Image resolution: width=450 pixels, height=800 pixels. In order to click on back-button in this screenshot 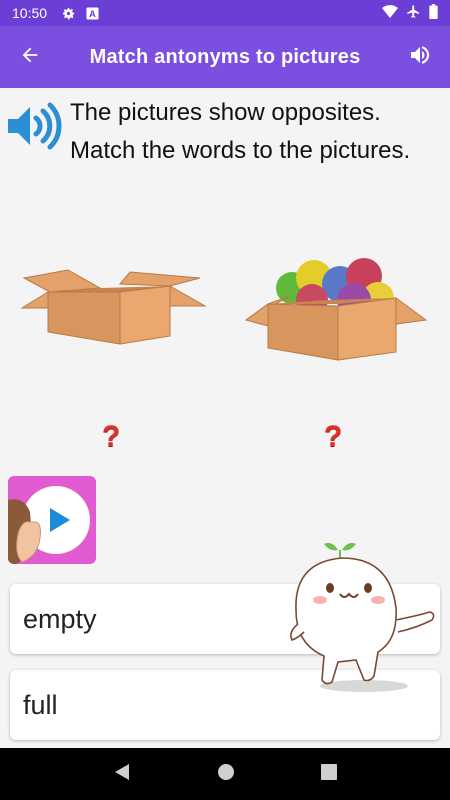, I will do `click(30, 57)`.